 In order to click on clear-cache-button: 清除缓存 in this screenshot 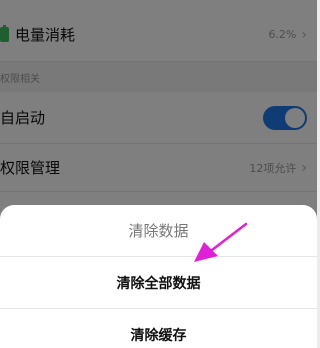, I will do `click(158, 328)`.